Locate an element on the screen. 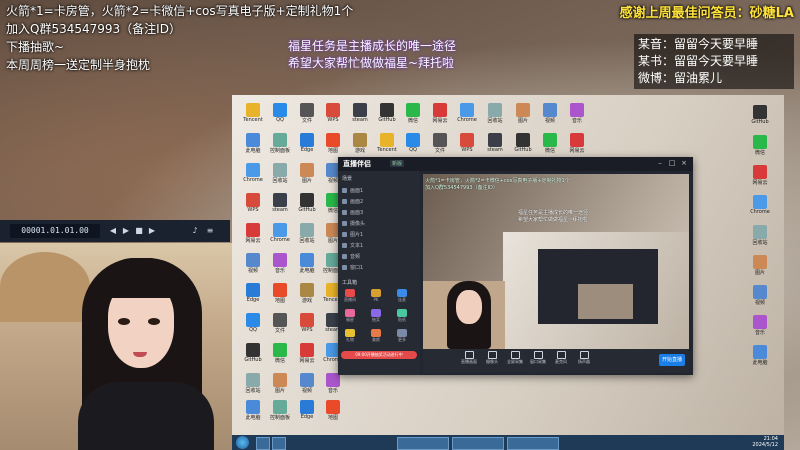 The width and height of the screenshot is (800, 450). tool-button: 美颜 is located at coordinates (376, 339).